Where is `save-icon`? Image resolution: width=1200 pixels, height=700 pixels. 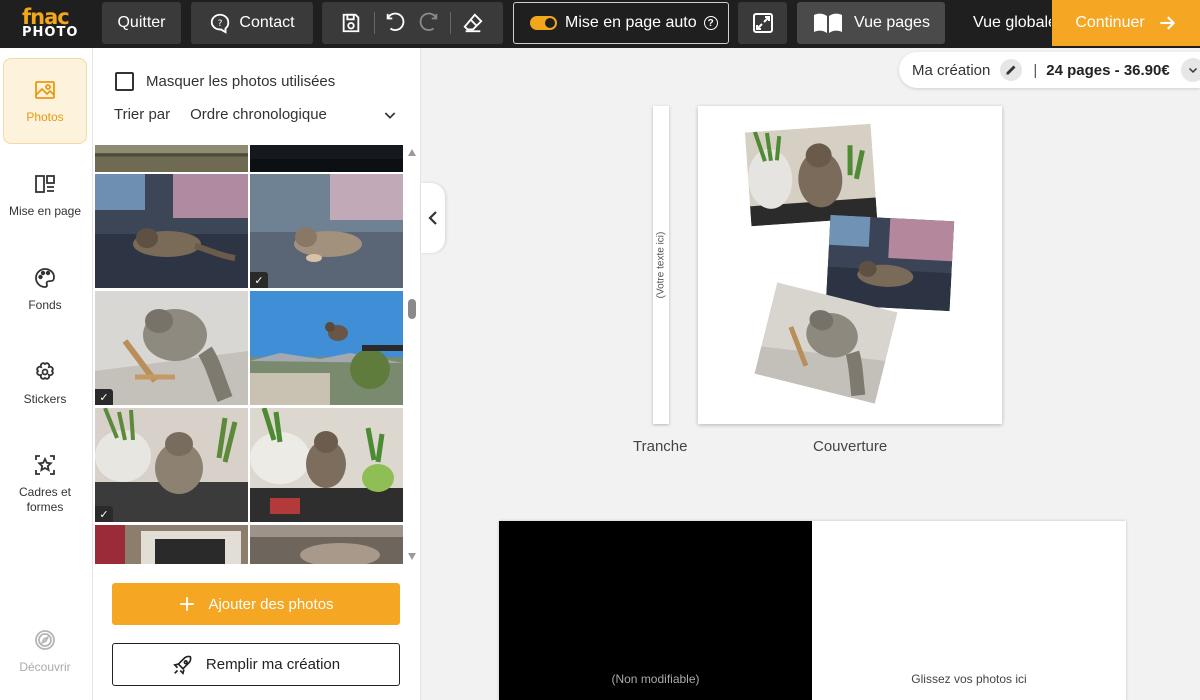
save-icon is located at coordinates (351, 23).